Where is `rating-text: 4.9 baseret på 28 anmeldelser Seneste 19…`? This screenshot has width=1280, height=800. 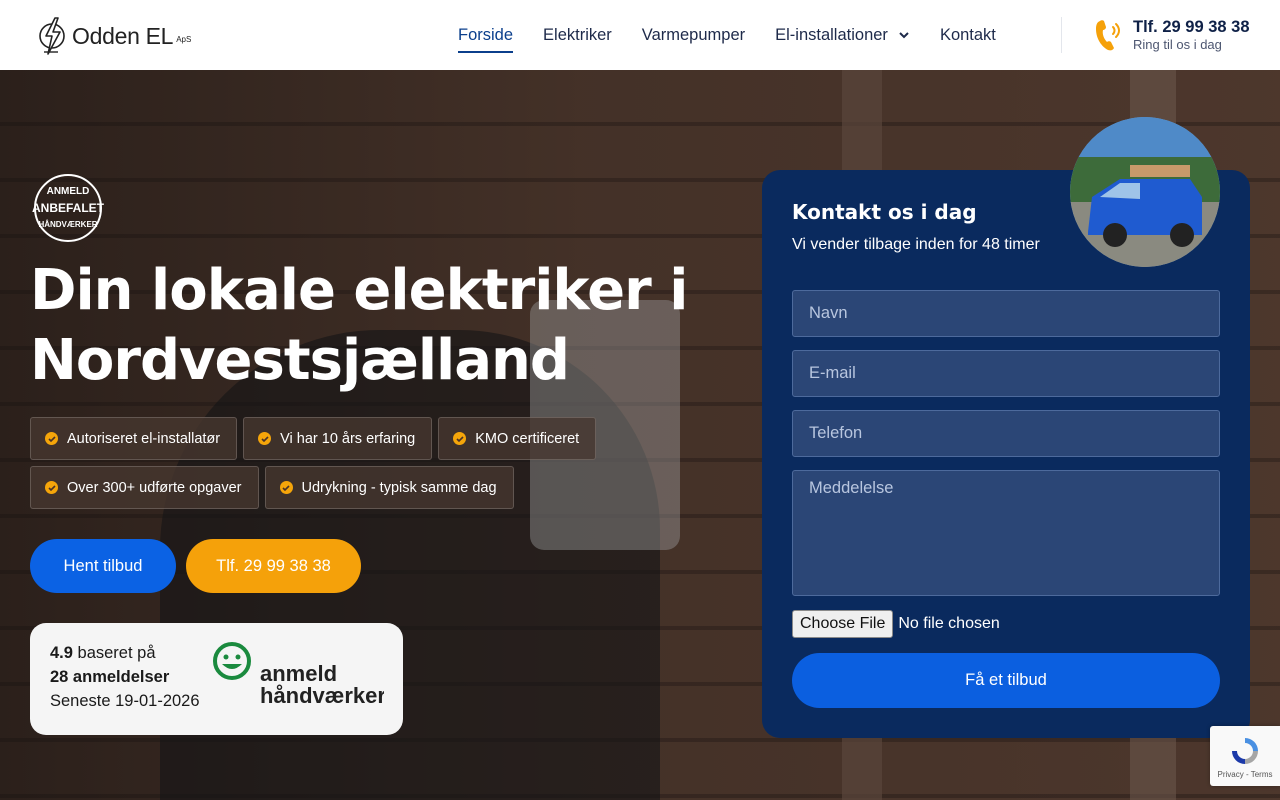
rating-text: 4.9 baseret på 28 anmeldelser Seneste 19… is located at coordinates (125, 677).